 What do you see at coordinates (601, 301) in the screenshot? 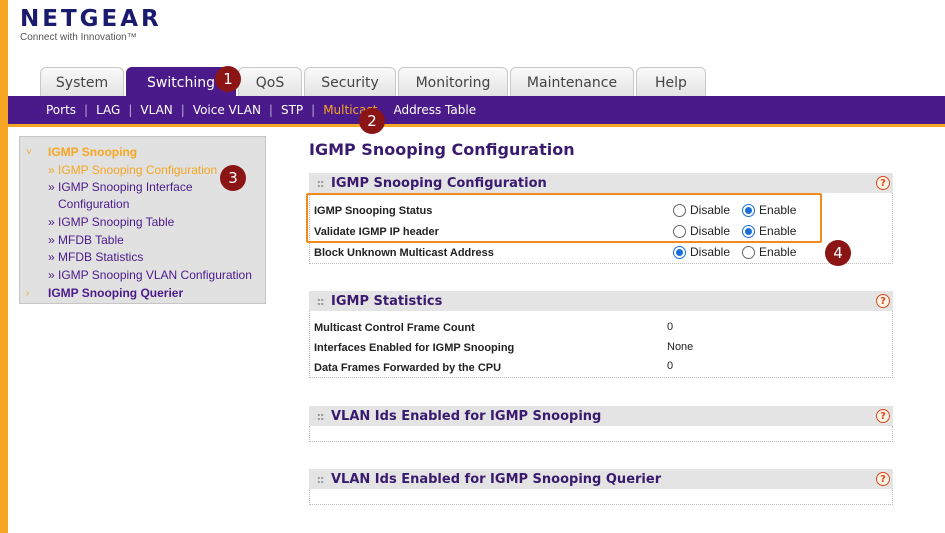
I see `stats-panel-header: :: IGMP Statistics ?` at bounding box center [601, 301].